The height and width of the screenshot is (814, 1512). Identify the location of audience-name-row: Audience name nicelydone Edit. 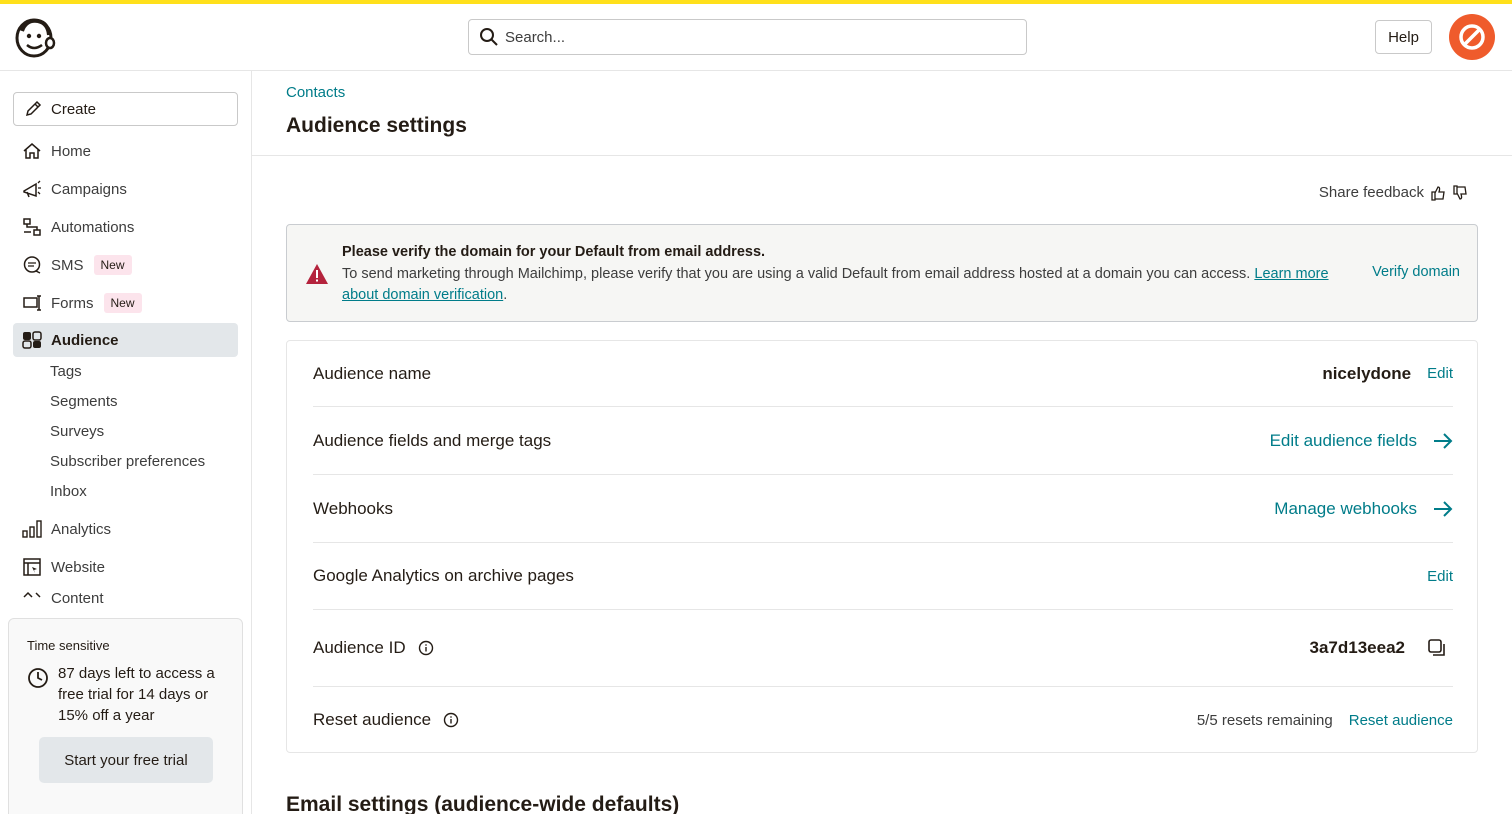
(883, 373).